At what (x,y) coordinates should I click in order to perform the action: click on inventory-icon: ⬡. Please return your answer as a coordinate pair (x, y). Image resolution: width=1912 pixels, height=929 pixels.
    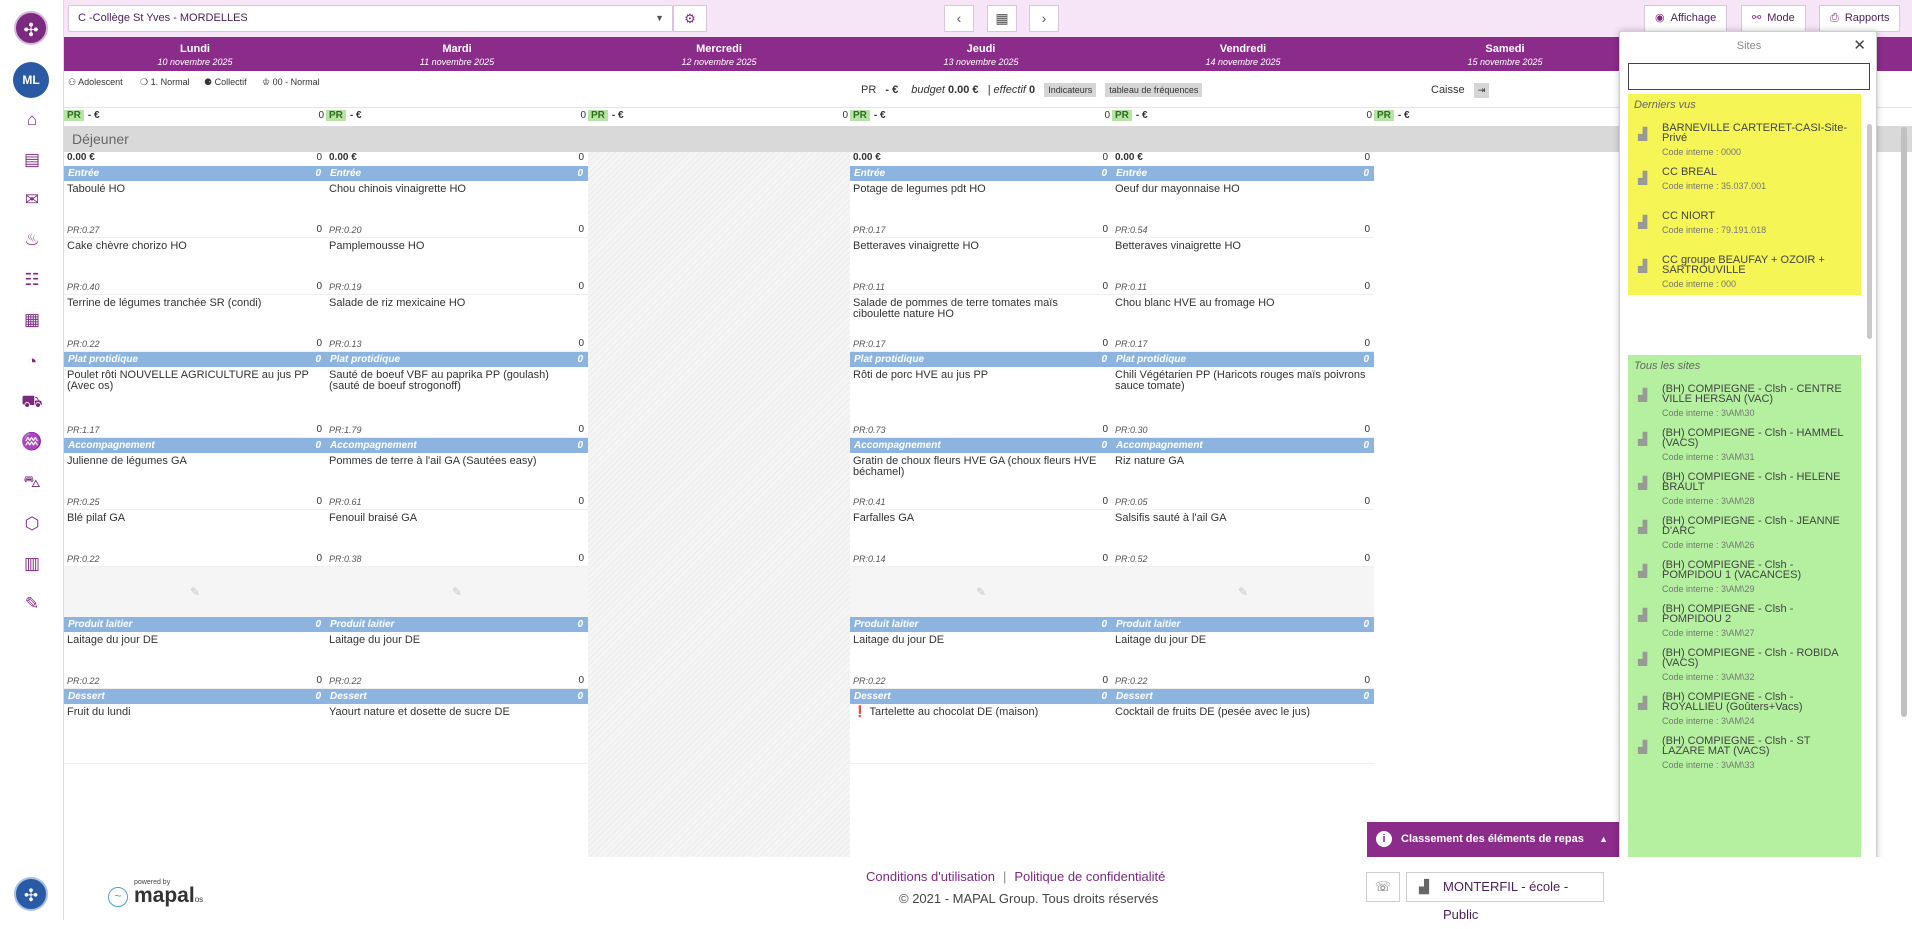
    Looking at the image, I should click on (32, 524).